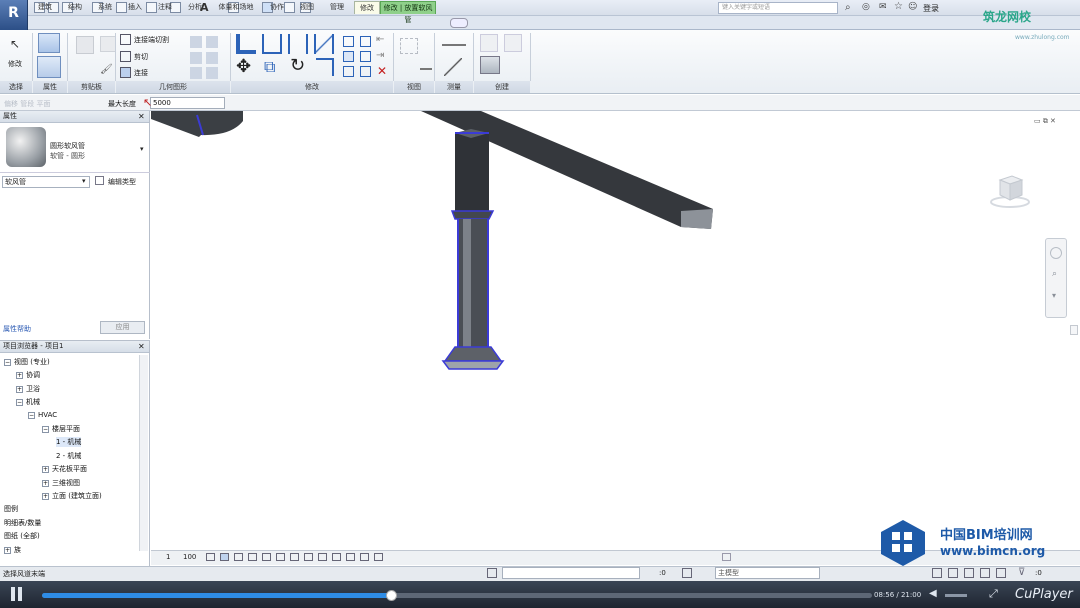  What do you see at coordinates (168, 557) in the screenshot?
I see `view-scale-a: 1` at bounding box center [168, 557].